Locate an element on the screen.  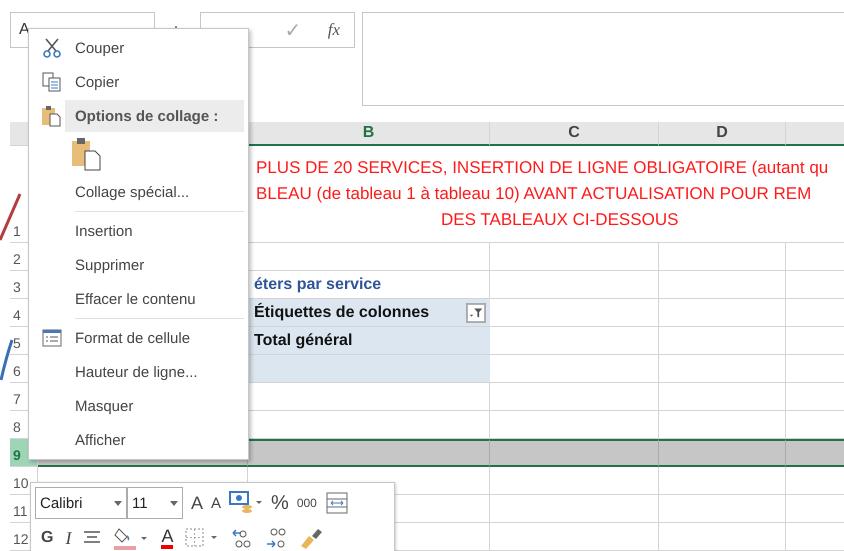
cell-text: PLUS DE 20 SERVICES, INSERTION DE LIGNE OBLIGATOIRE (autant qu is located at coordinates (542, 168).